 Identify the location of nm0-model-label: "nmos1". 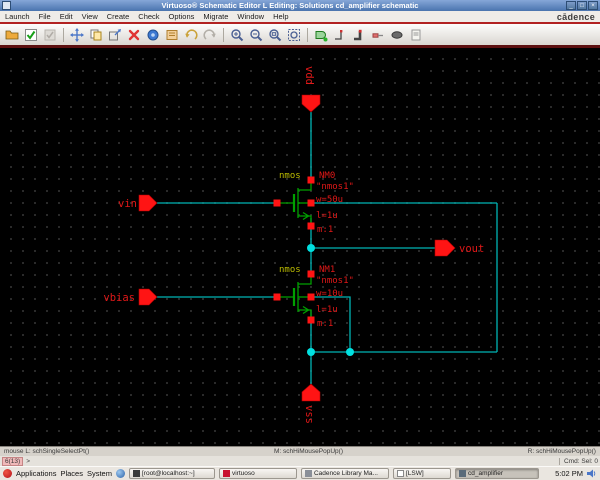
(335, 187).